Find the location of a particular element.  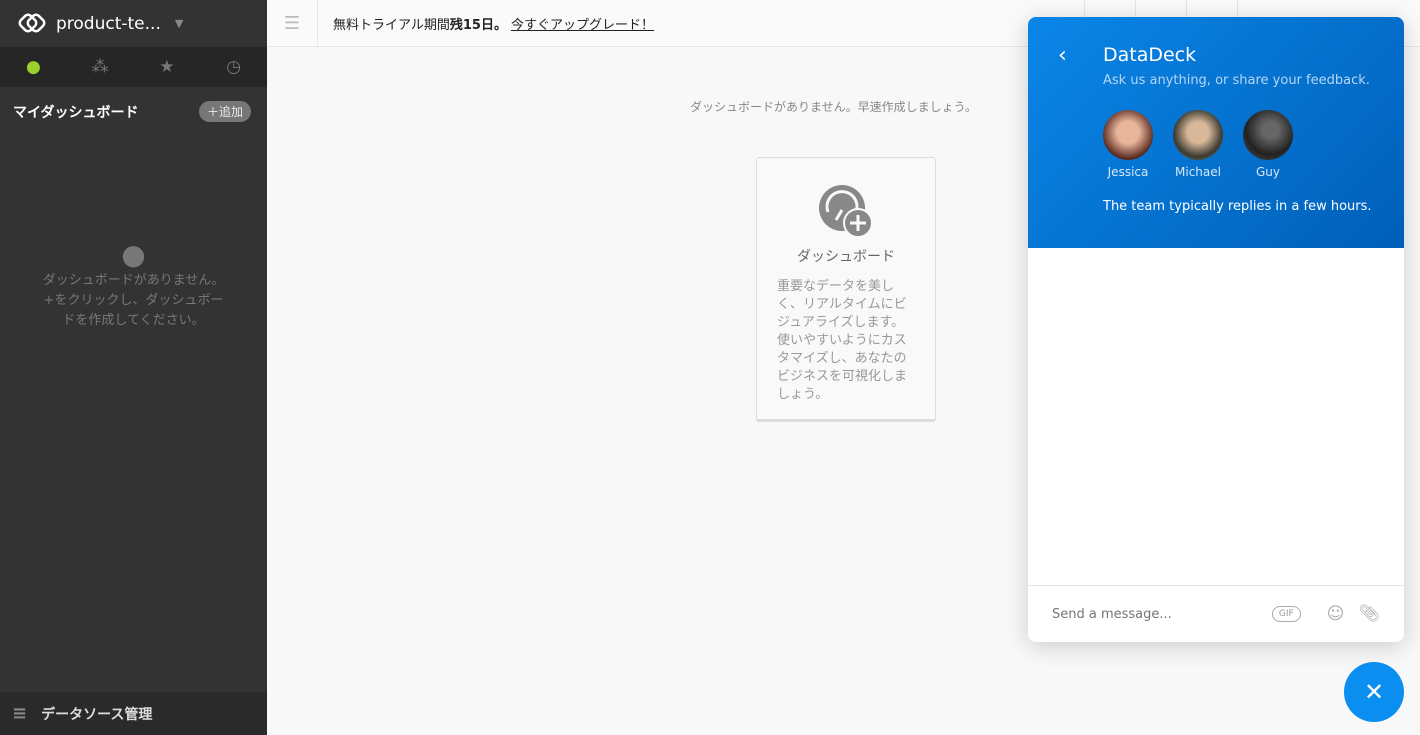

logo-icon is located at coordinates (32, 22).